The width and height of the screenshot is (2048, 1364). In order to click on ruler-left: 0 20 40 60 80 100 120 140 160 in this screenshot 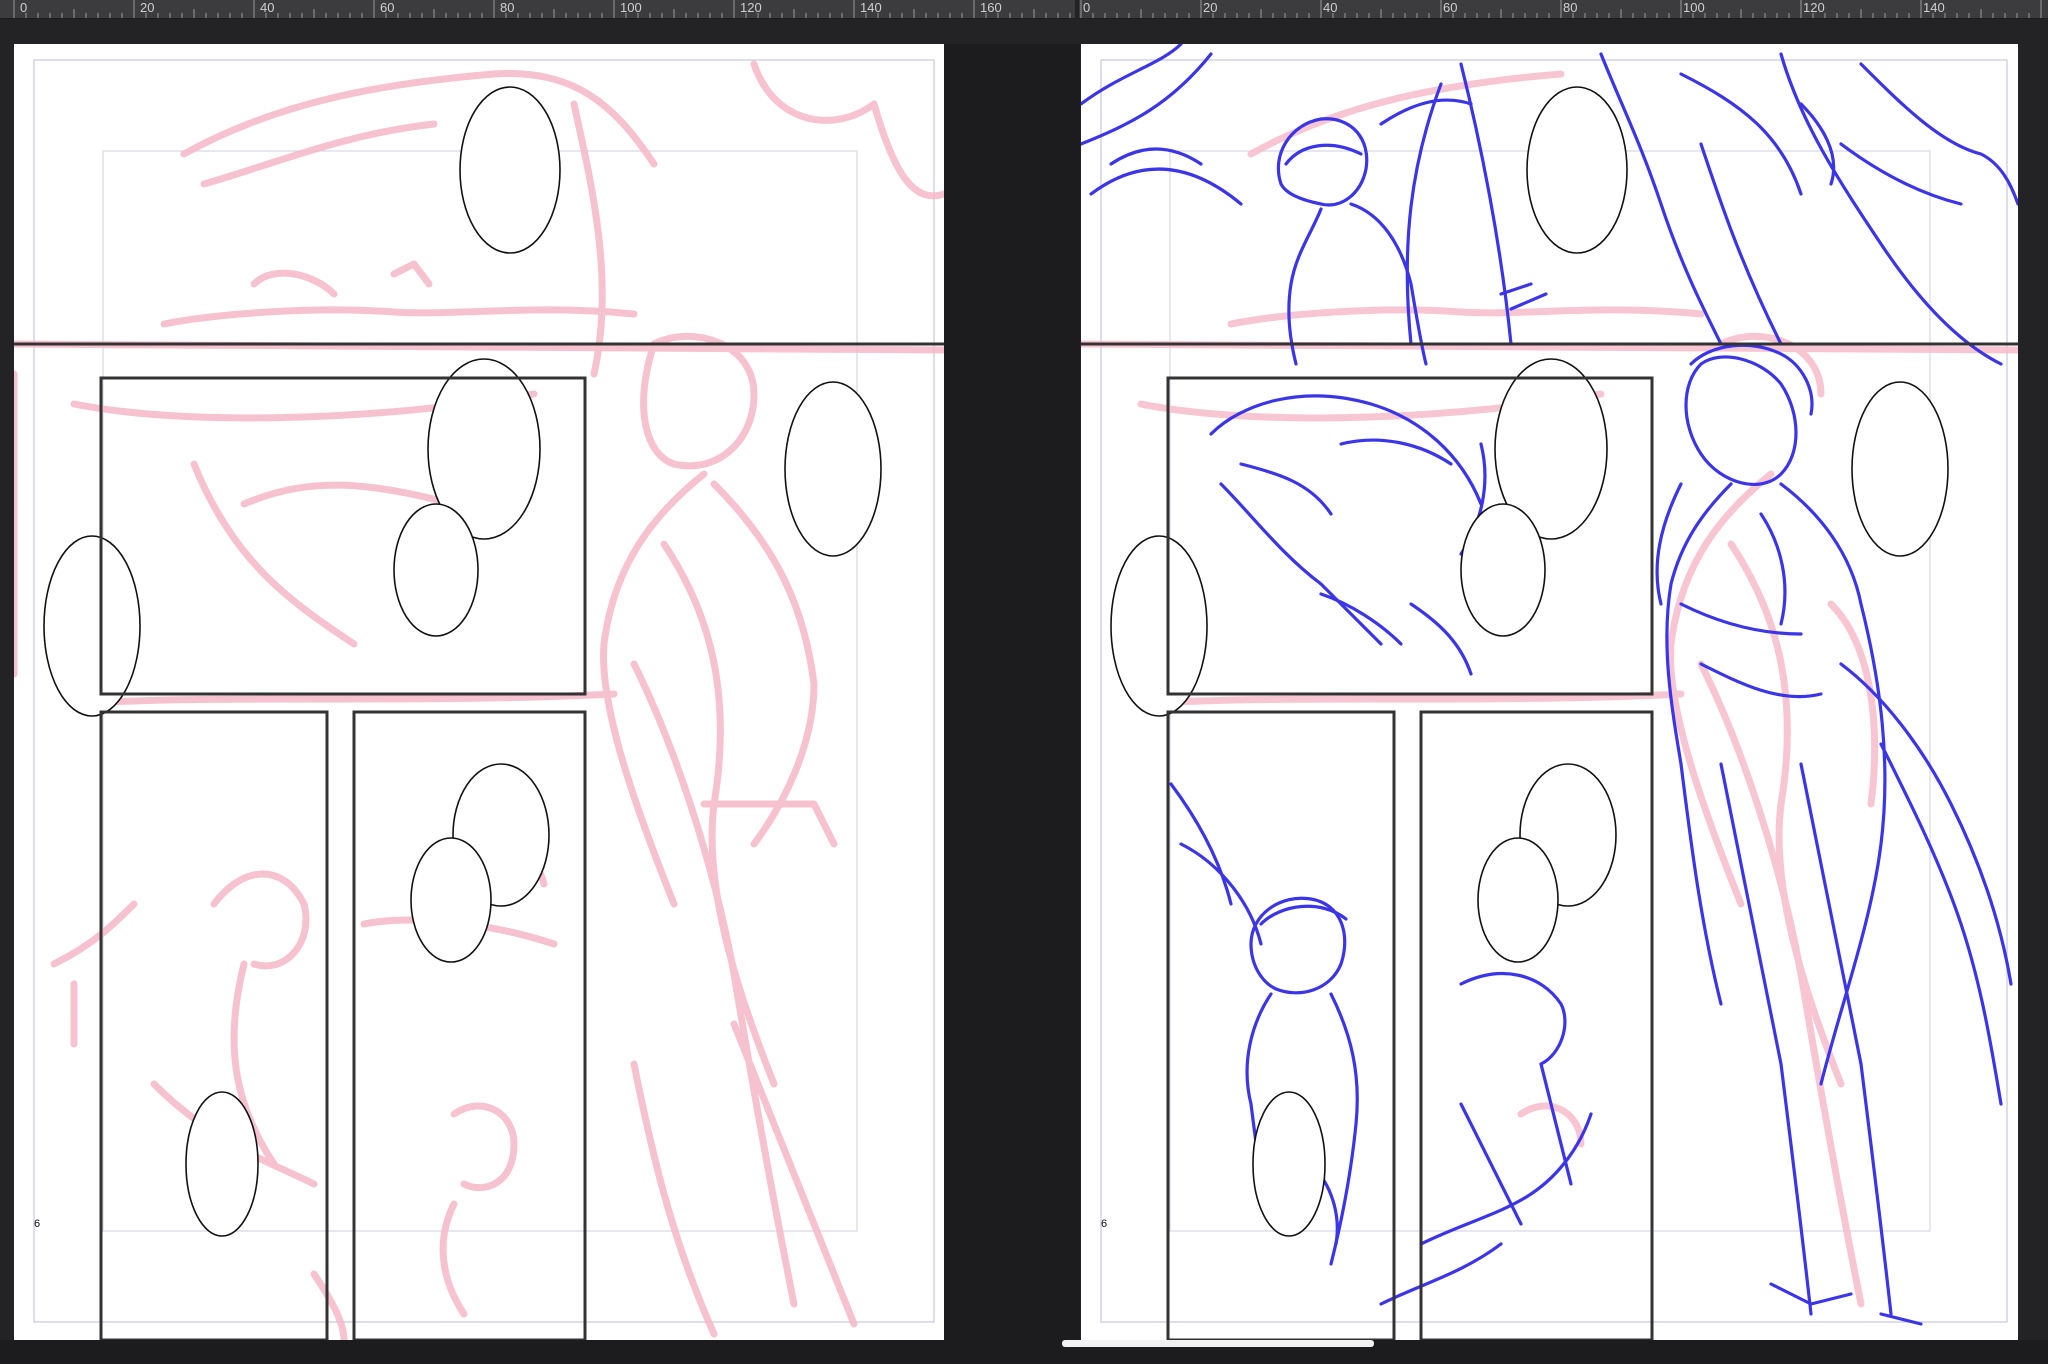, I will do `click(537, 9)`.